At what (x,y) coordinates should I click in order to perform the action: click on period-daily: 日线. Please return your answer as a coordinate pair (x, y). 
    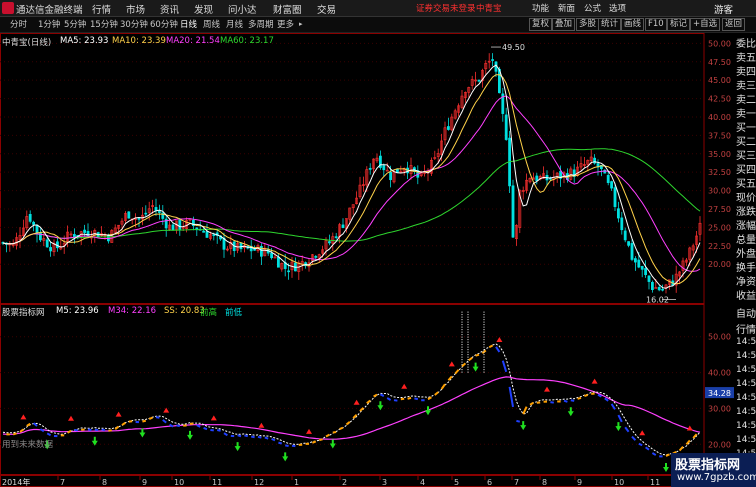
    Looking at the image, I should click on (188, 24).